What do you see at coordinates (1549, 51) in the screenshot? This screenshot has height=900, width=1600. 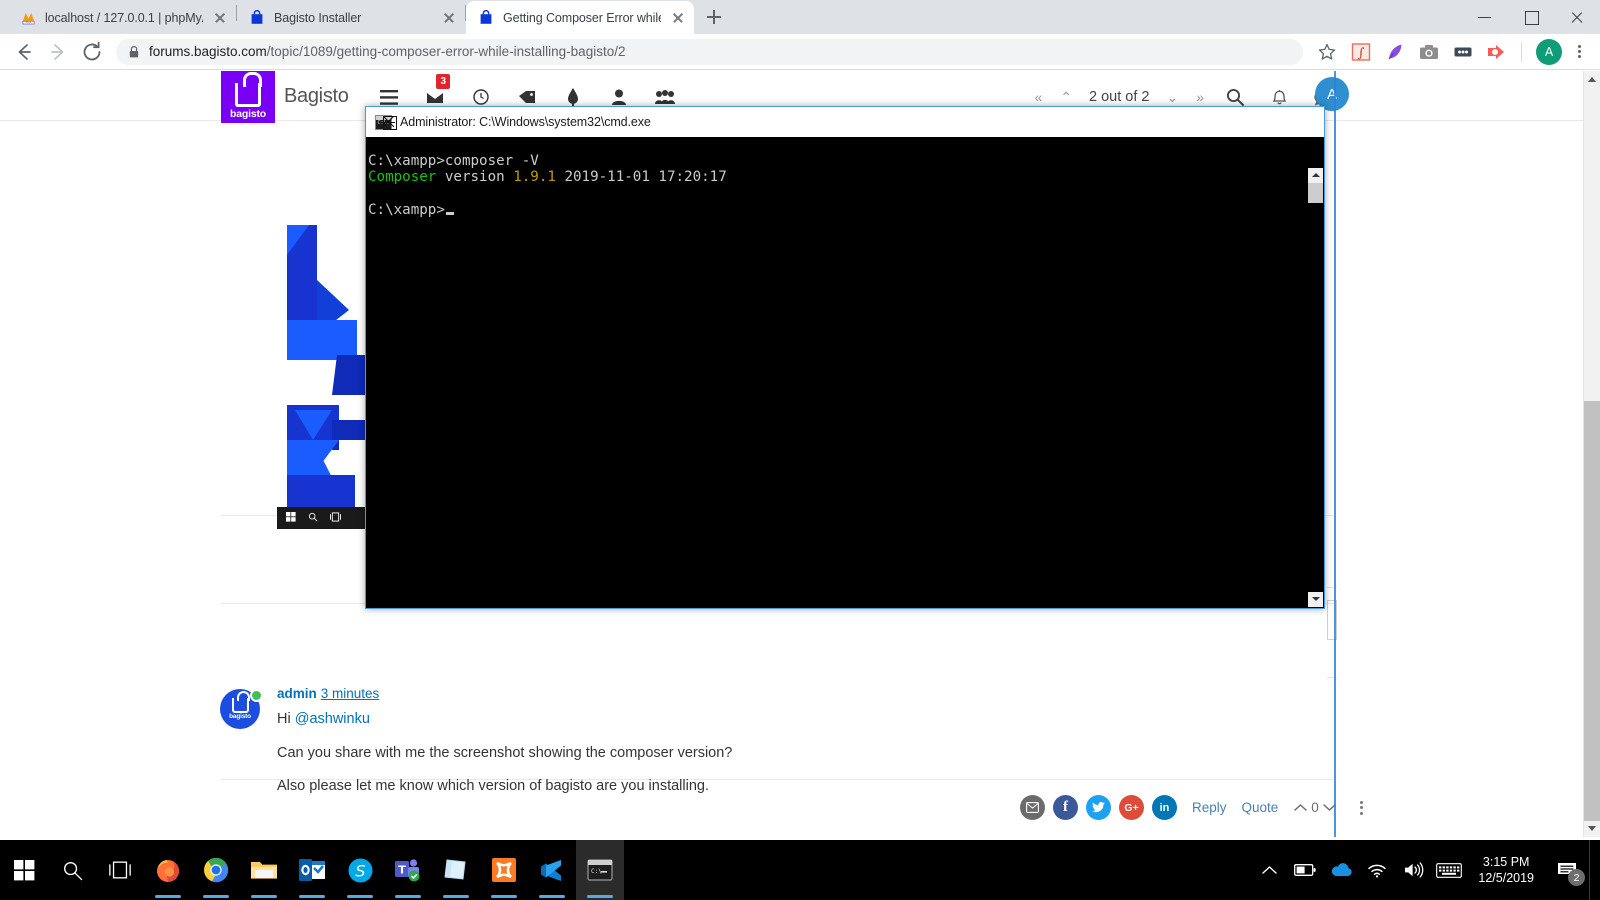 I see `profile-avatar: A` at bounding box center [1549, 51].